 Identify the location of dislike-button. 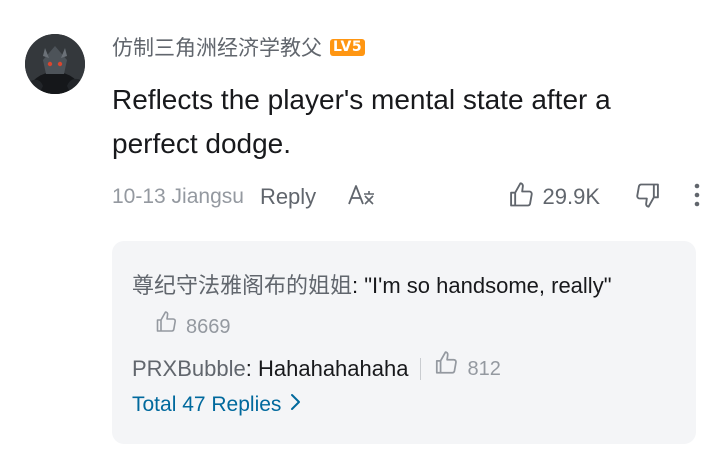
(648, 197).